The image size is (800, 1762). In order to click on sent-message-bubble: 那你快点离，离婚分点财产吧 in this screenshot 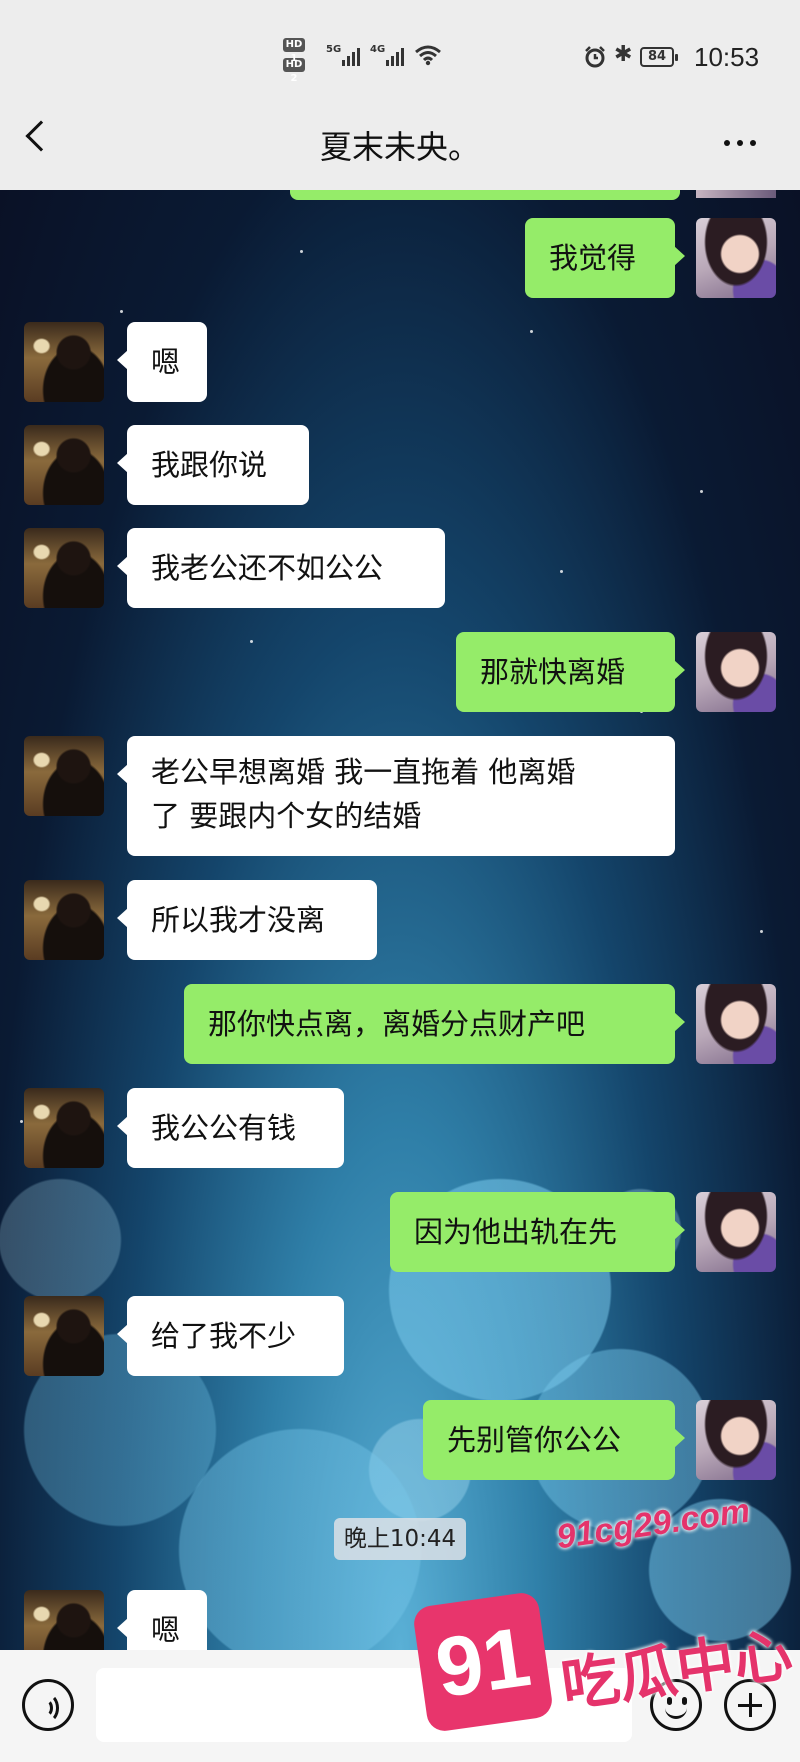, I will do `click(434, 1024)`.